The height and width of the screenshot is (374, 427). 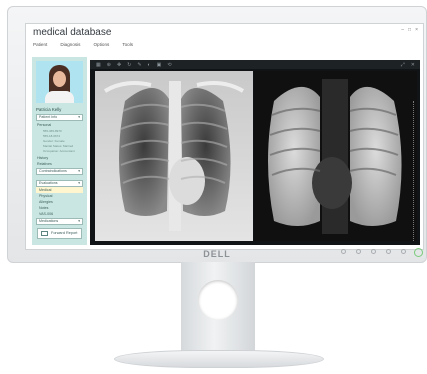 What do you see at coordinates (402, 30) in the screenshot?
I see `minimize-icon: –` at bounding box center [402, 30].